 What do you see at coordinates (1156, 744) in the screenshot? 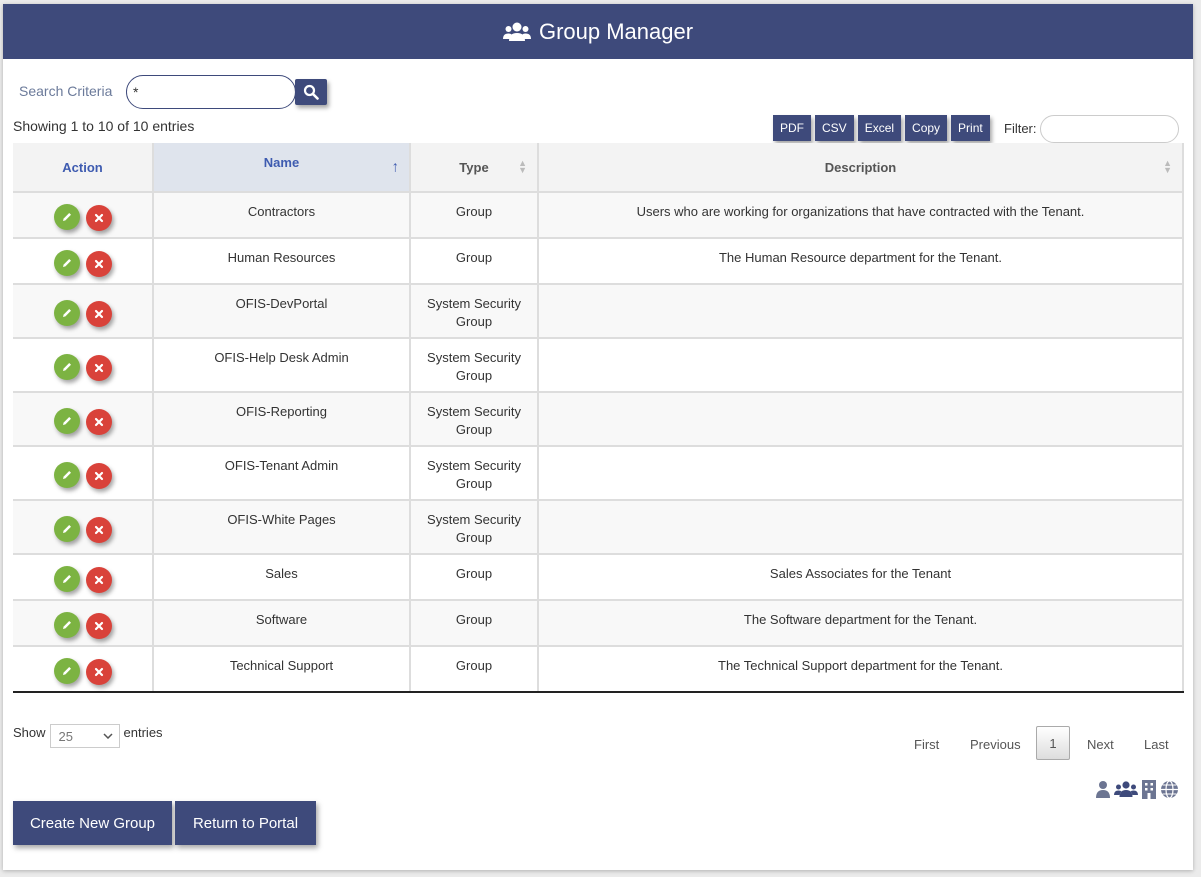
I see `pagination-last: Last` at bounding box center [1156, 744].